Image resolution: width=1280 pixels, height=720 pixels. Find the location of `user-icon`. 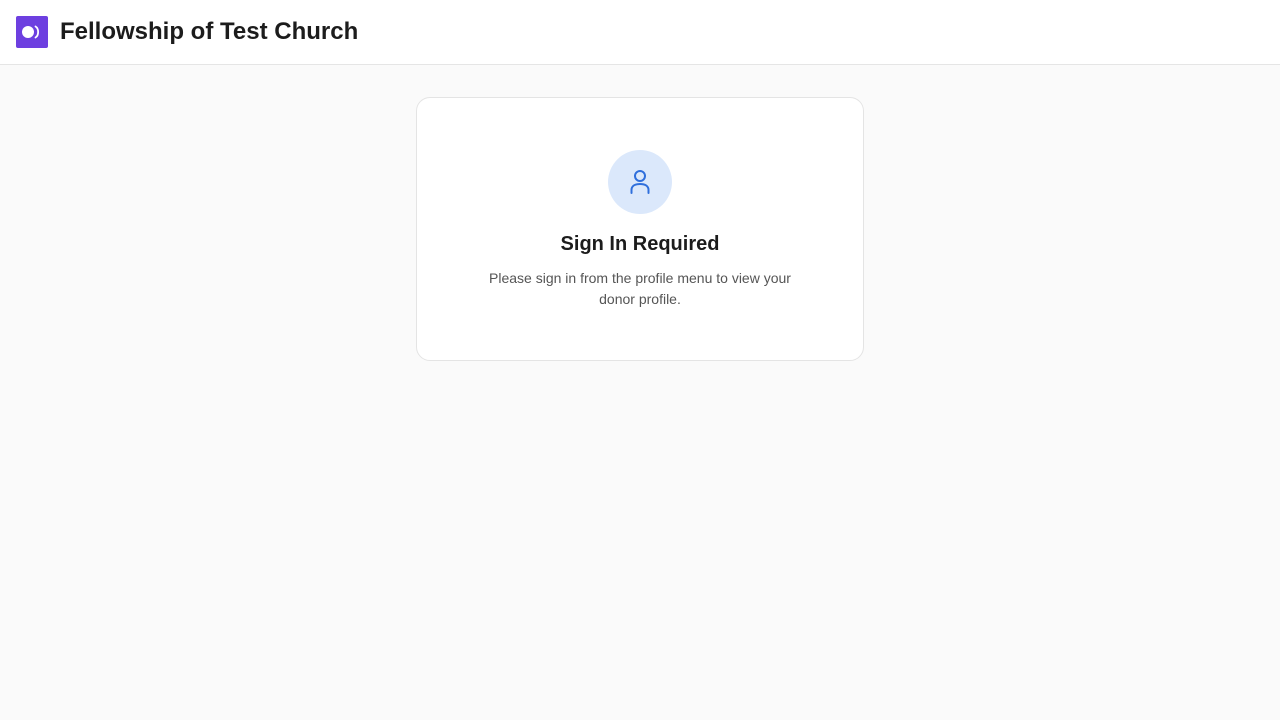

user-icon is located at coordinates (640, 182).